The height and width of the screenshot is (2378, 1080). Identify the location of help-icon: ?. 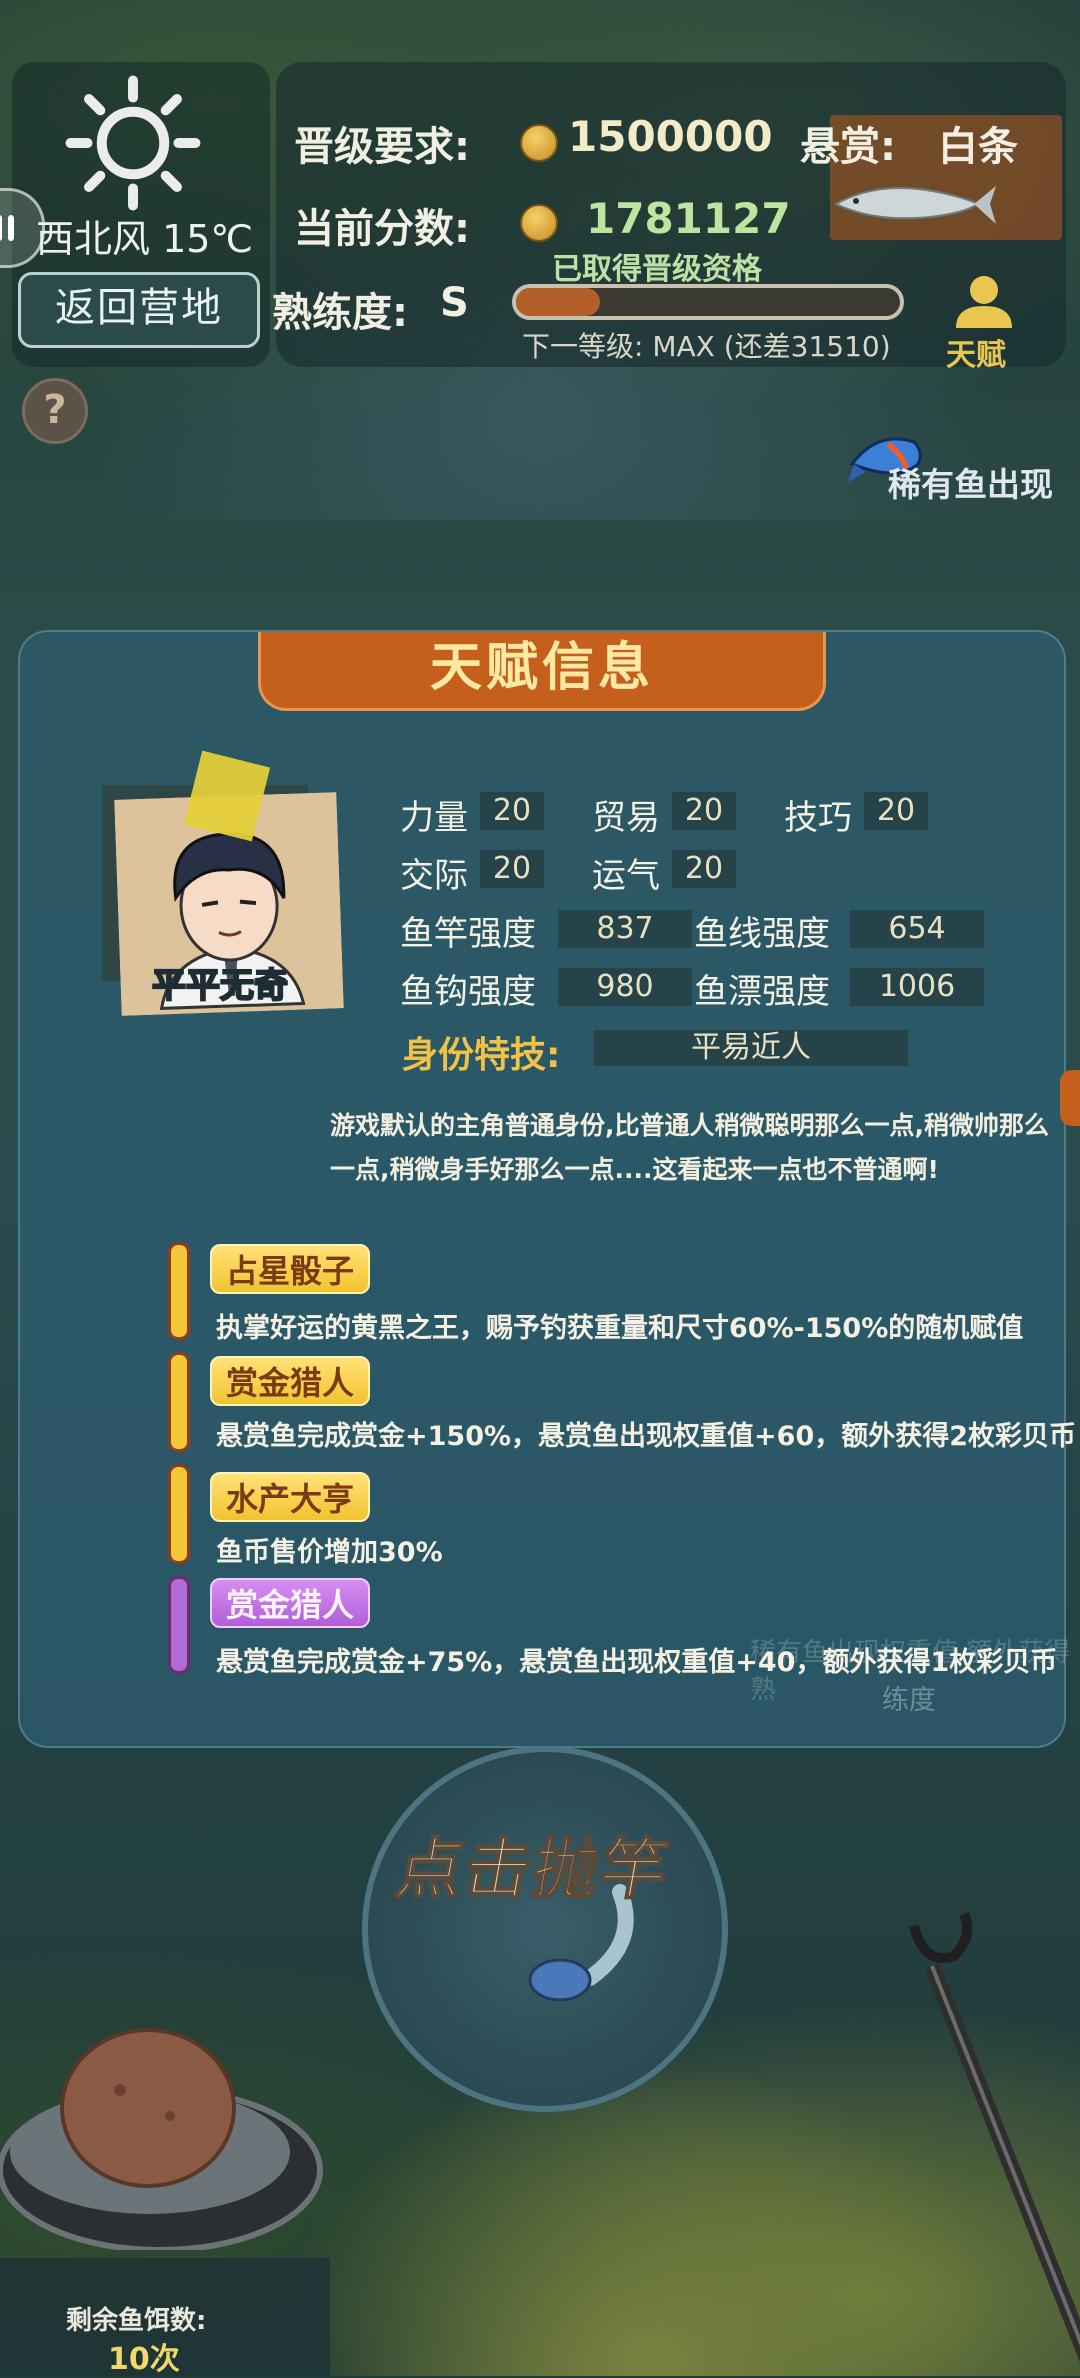
(55, 411).